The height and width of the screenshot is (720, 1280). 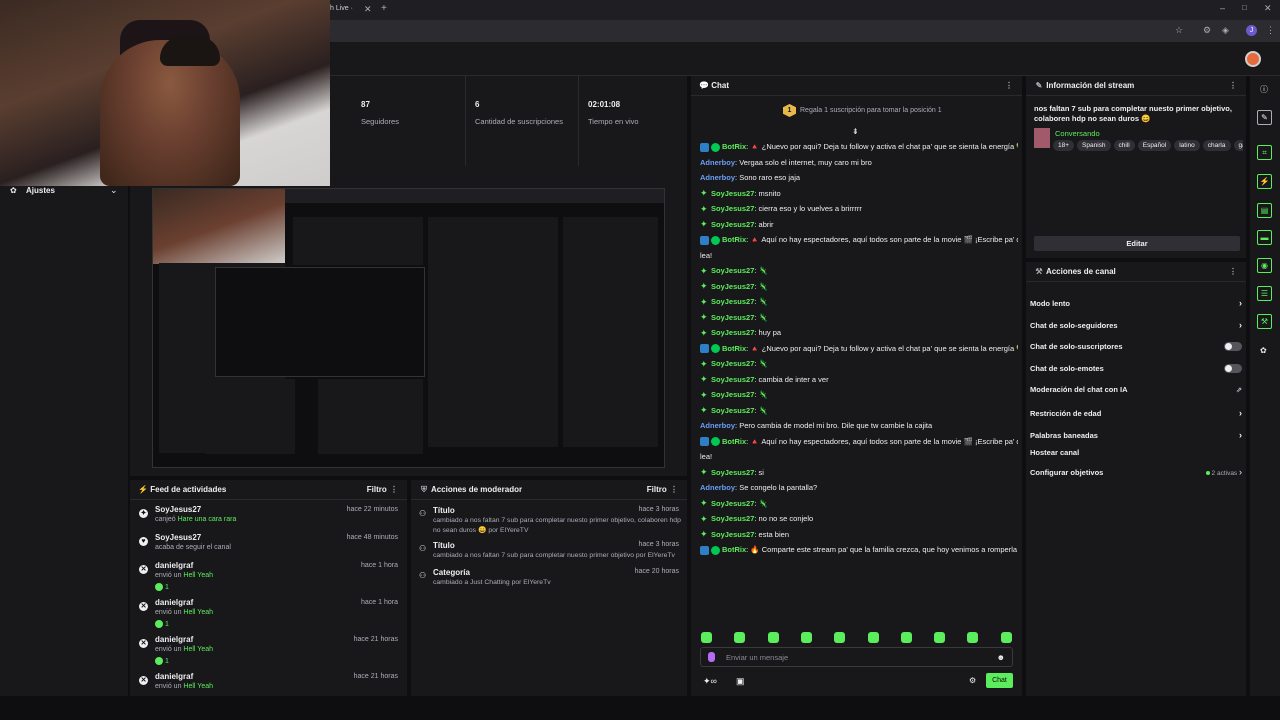 I want to click on close-tab-icon: ✕, so click(x=368, y=9).